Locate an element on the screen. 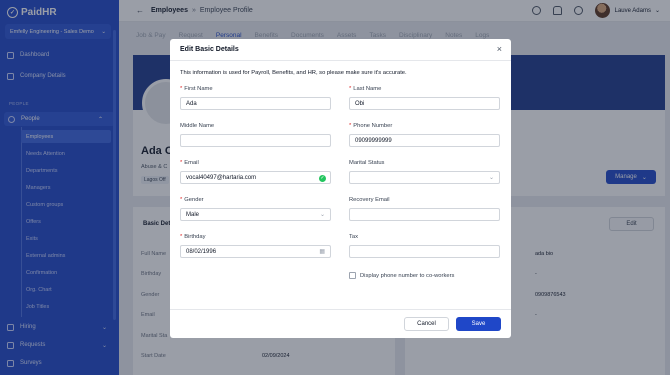 This screenshot has height=375, width=670. phone-label-text: Phone Number is located at coordinates (373, 126).